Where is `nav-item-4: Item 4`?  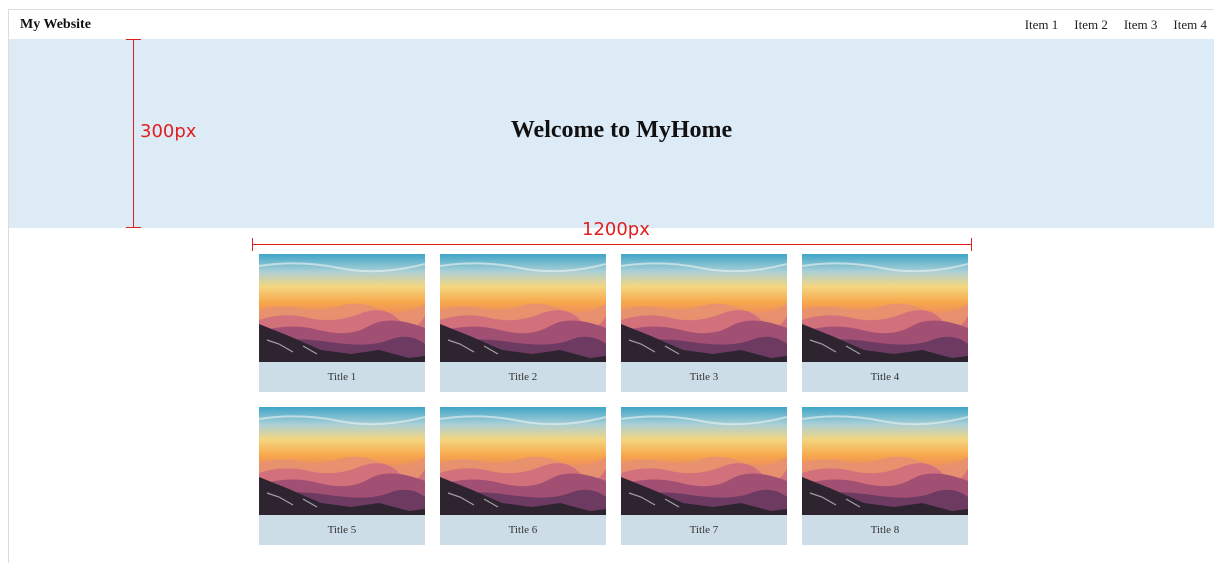
nav-item-4: Item 4 is located at coordinates (1190, 25).